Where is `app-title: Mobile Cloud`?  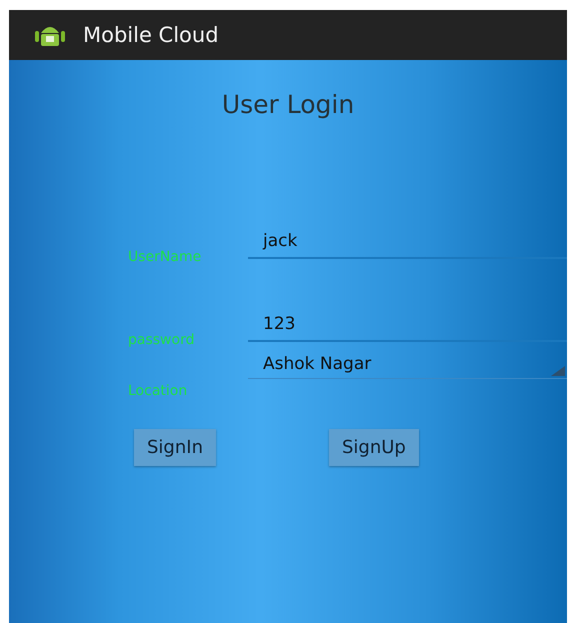
app-title: Mobile Cloud is located at coordinates (151, 35).